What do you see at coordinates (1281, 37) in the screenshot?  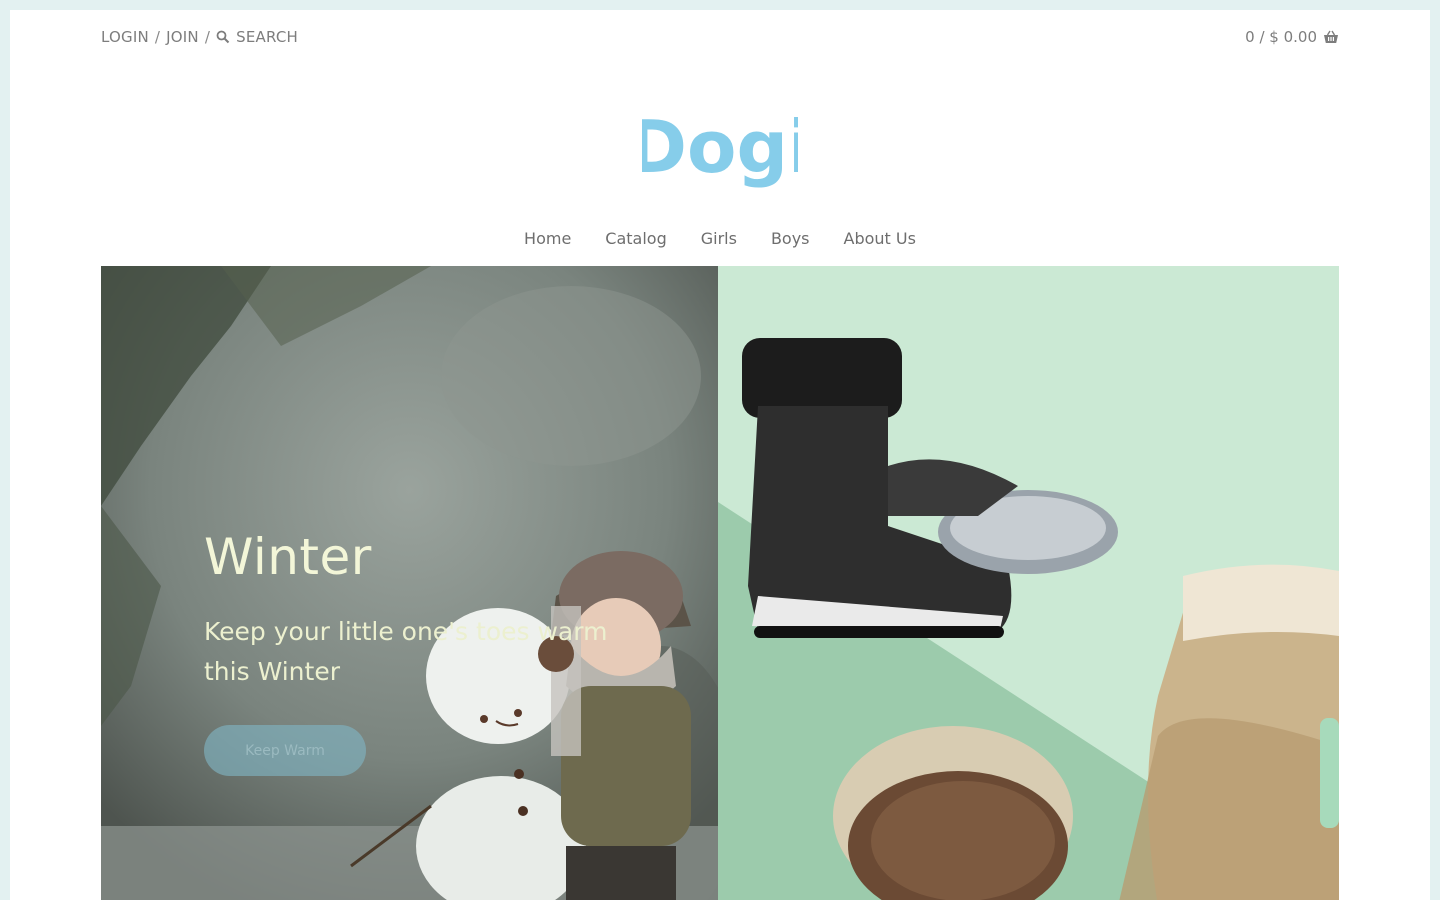 I see `cart-summary: 0 / $ 0.00` at bounding box center [1281, 37].